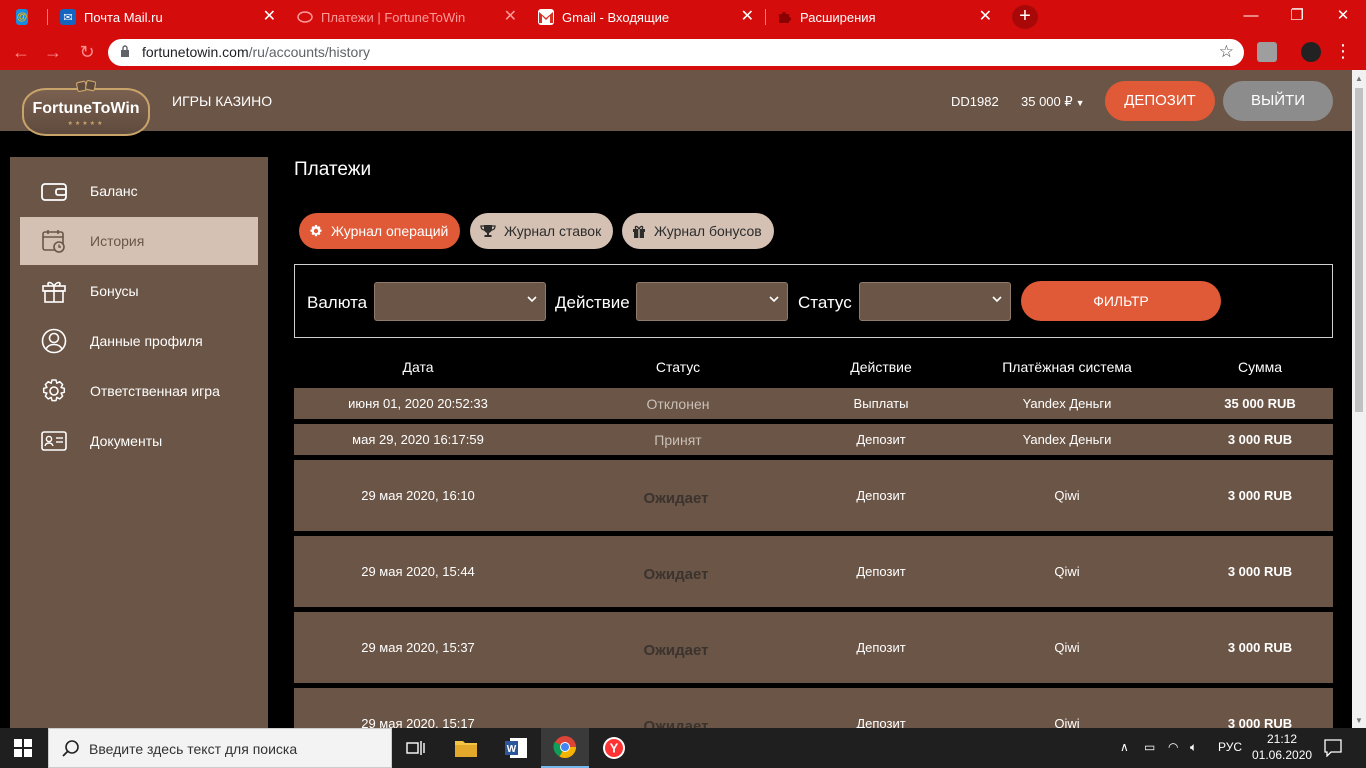  Describe the element at coordinates (220, 748) in the screenshot. I see `taskbar-search-input: Введите здесь текст для поиска` at that location.